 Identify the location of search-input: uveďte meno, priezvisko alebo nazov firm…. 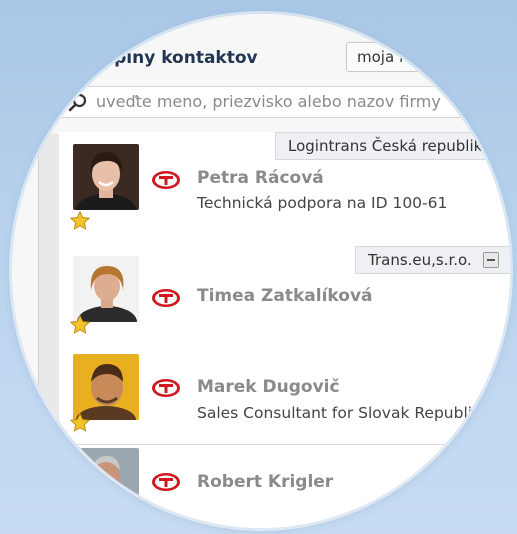
(268, 101).